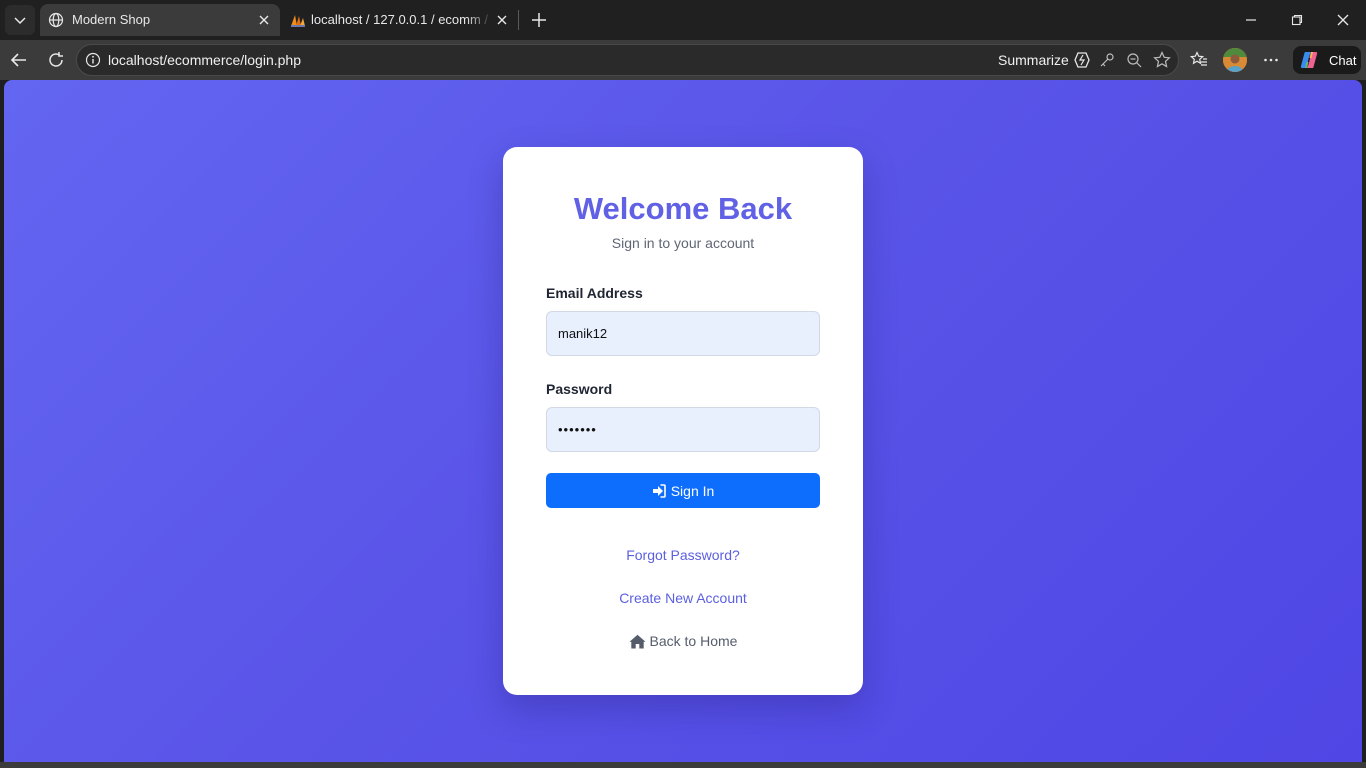 This screenshot has width=1366, height=768. I want to click on site-info-icon, so click(93, 60).